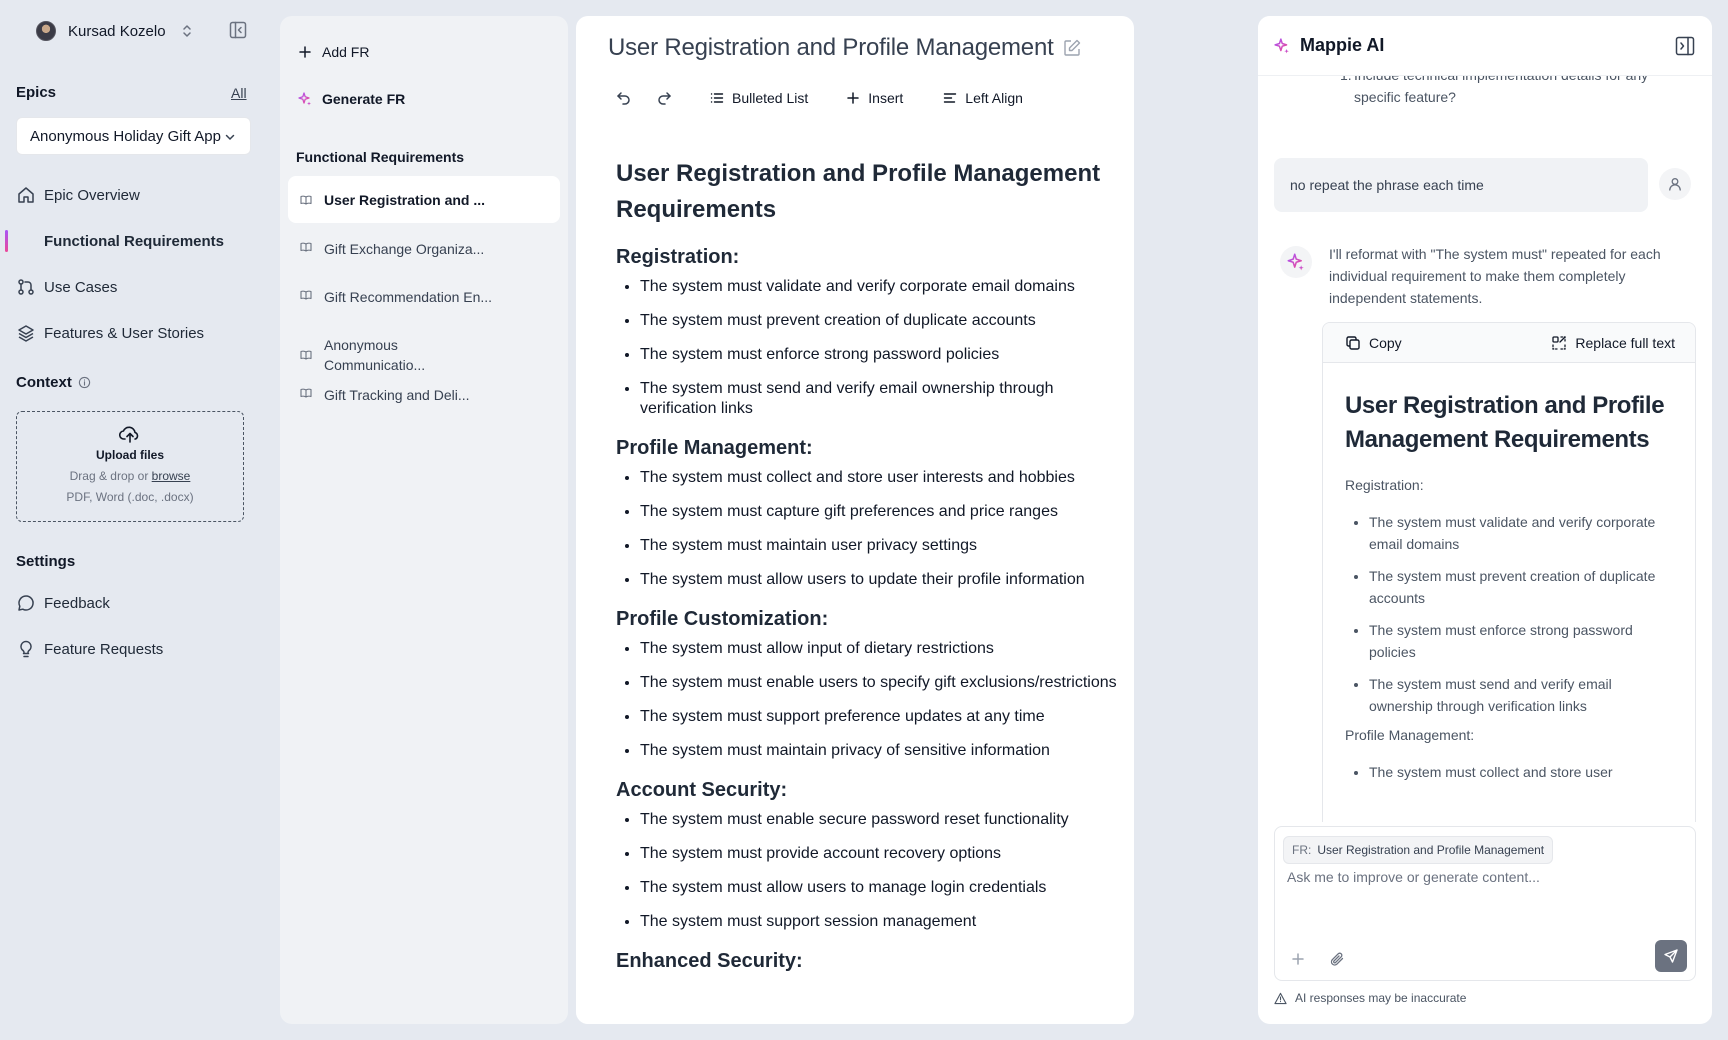 The height and width of the screenshot is (1040, 1728). Describe the element at coordinates (239, 93) in the screenshot. I see `epics-all-link: All` at that location.